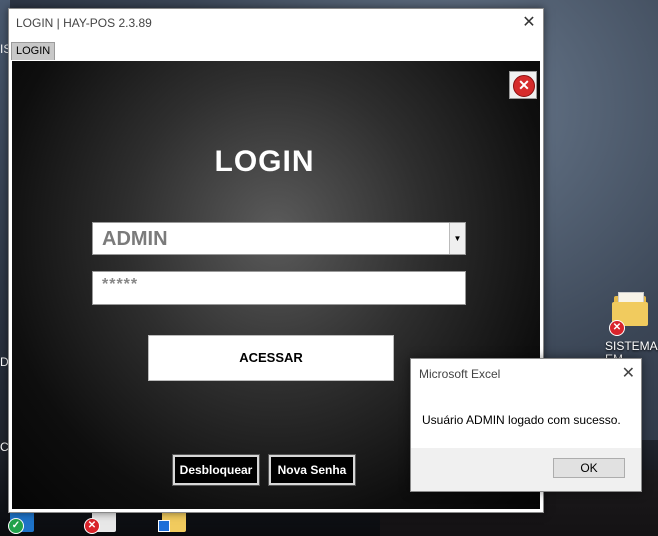 This screenshot has width=658, height=536. I want to click on shortcut-app-icon, so click(172, 521).